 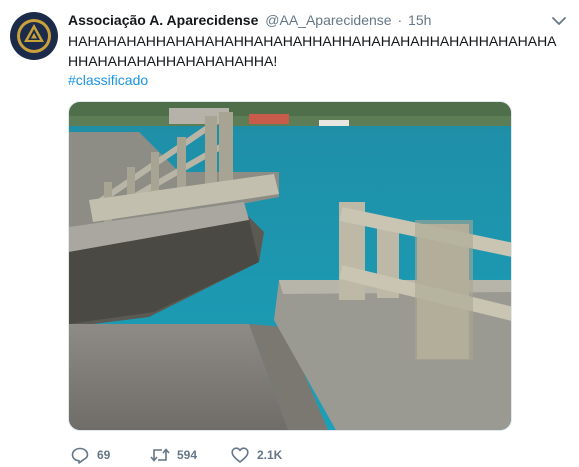 I want to click on author-handle: @AA_Aparecidense, so click(x=328, y=20).